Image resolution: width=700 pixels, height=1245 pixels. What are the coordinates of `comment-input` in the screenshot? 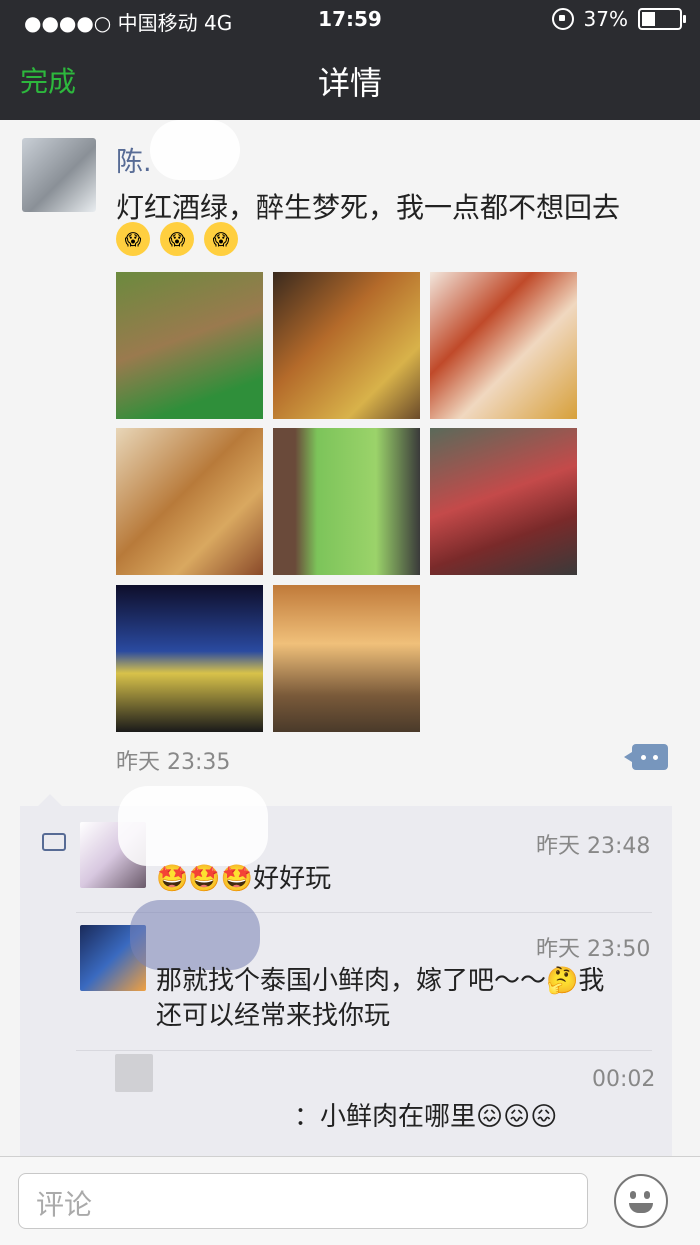 It's located at (303, 1201).